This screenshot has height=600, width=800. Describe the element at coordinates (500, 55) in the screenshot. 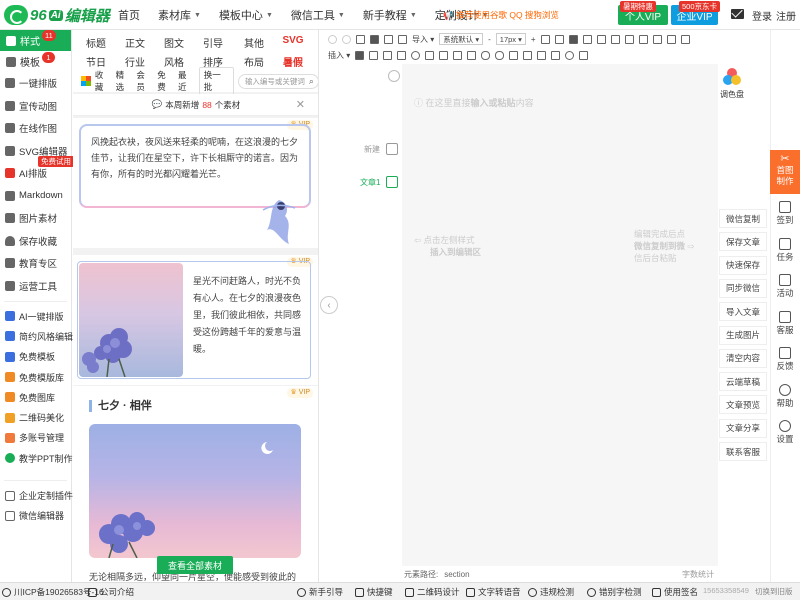

I see `unlink-icon` at that location.